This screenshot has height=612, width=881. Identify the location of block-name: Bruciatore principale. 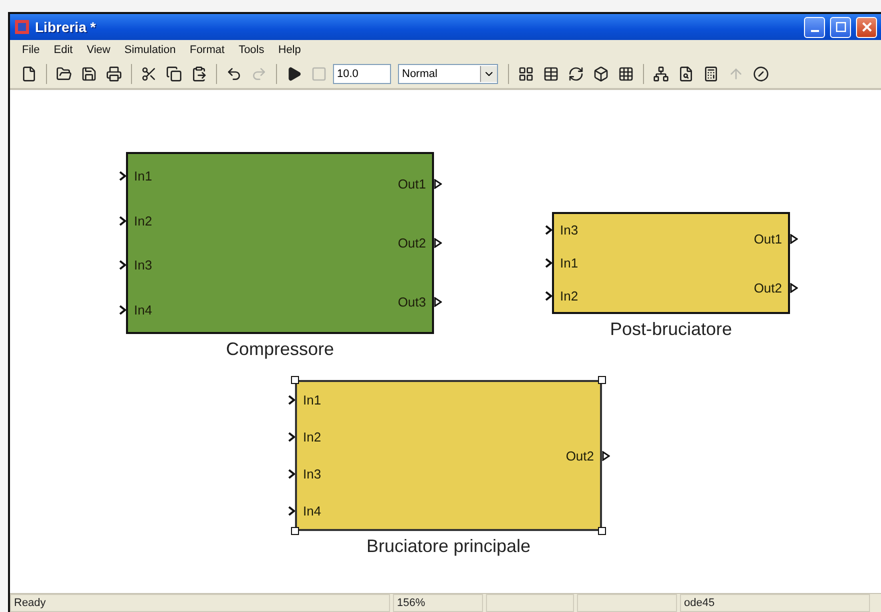
(448, 546).